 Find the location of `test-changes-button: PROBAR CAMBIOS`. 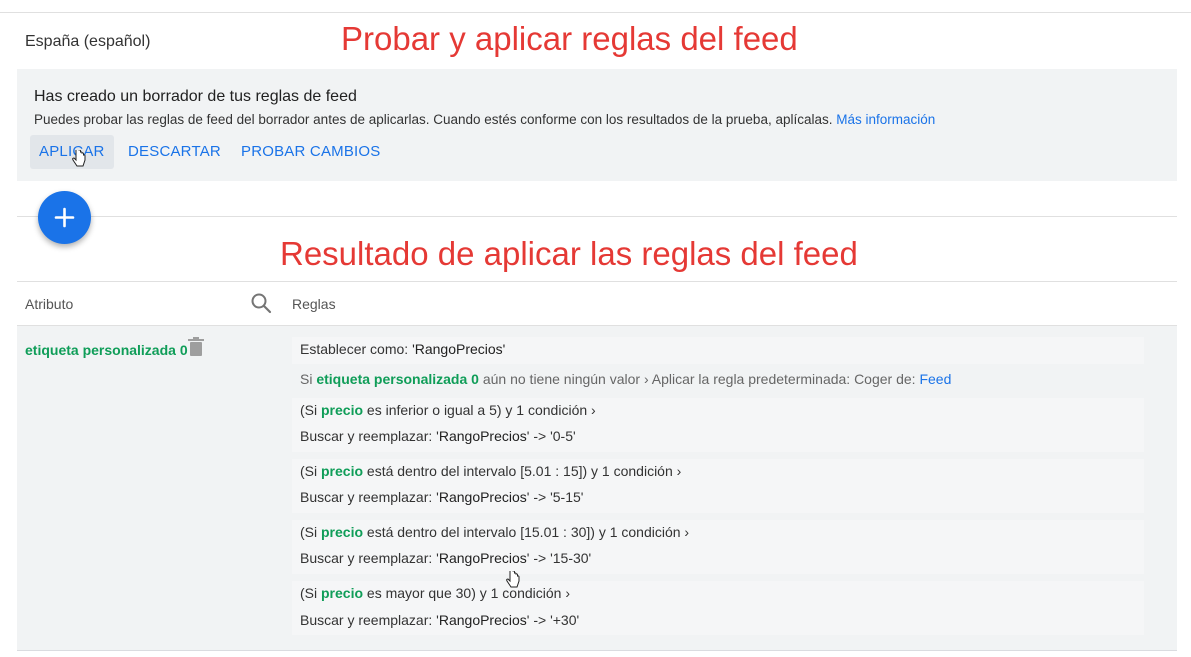

test-changes-button: PROBAR CAMBIOS is located at coordinates (311, 152).